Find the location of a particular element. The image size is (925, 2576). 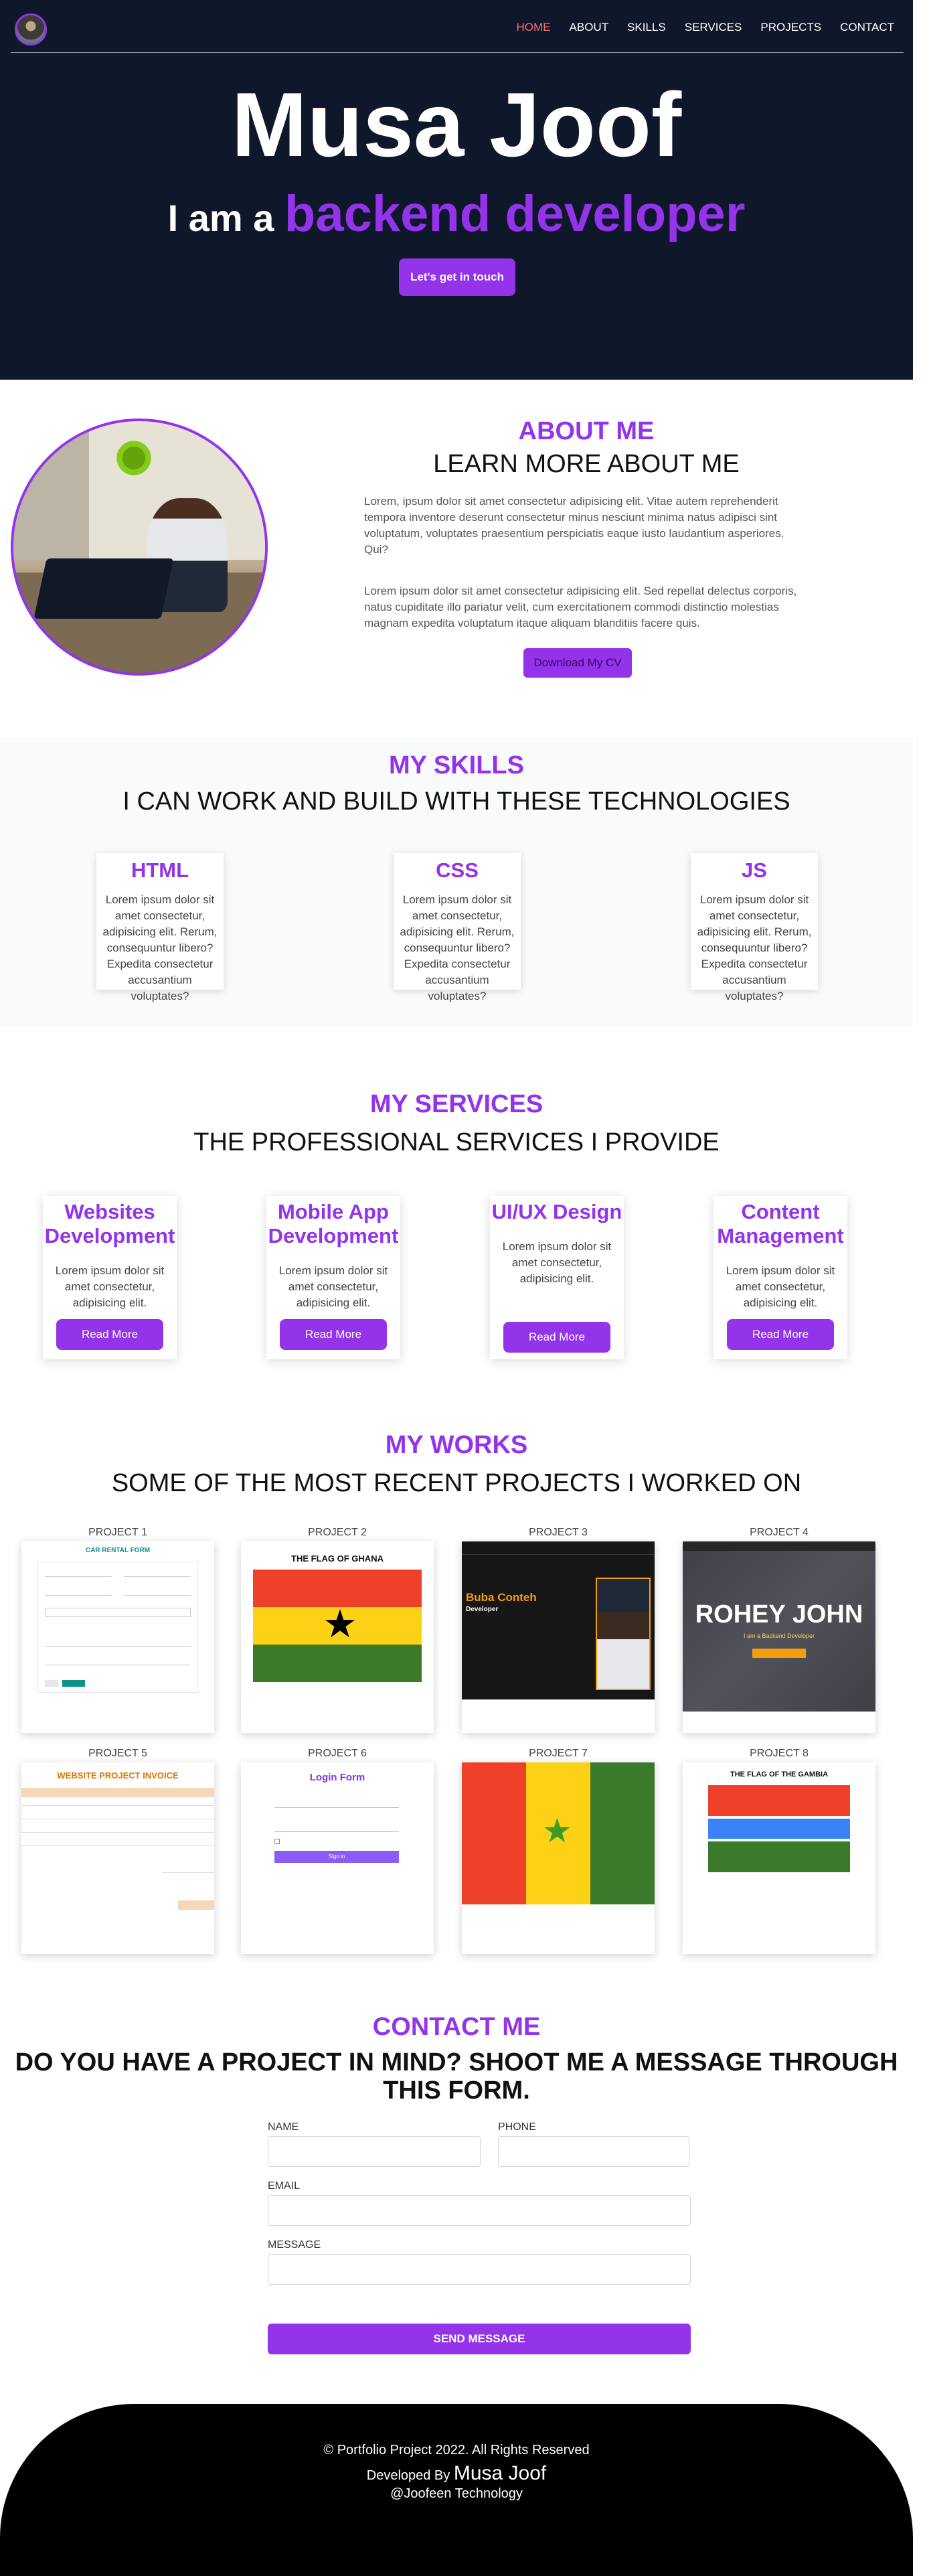

project-label: PROJECT 4 is located at coordinates (779, 1532).